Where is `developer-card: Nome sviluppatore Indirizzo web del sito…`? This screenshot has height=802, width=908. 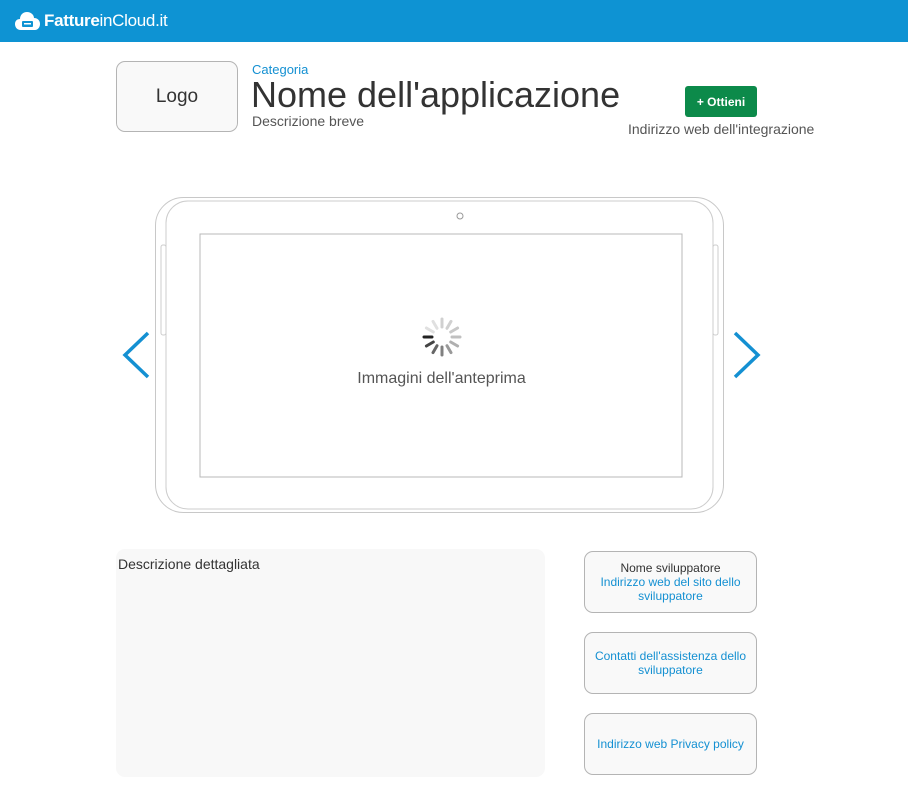
developer-card: Nome sviluppatore Indirizzo web del sito… is located at coordinates (670, 582).